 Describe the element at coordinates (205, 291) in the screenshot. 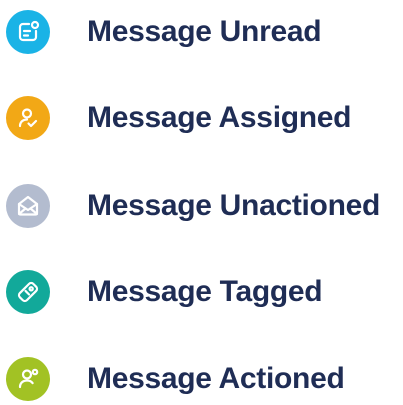

I see `legend-label-tagged: Message Tagged` at that location.